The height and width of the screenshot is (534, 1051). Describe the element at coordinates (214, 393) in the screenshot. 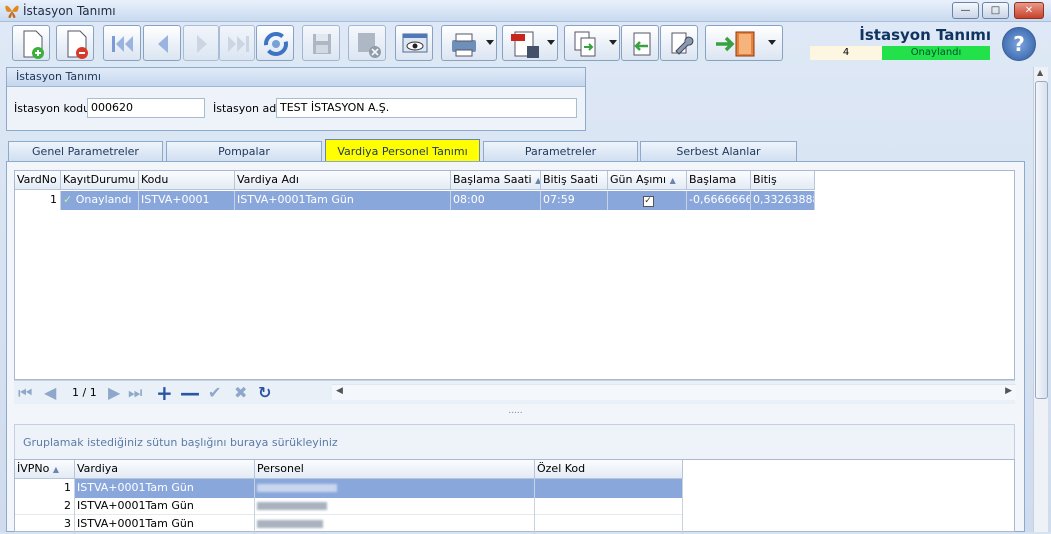

I see `nav-confirm-icon: ✔` at that location.